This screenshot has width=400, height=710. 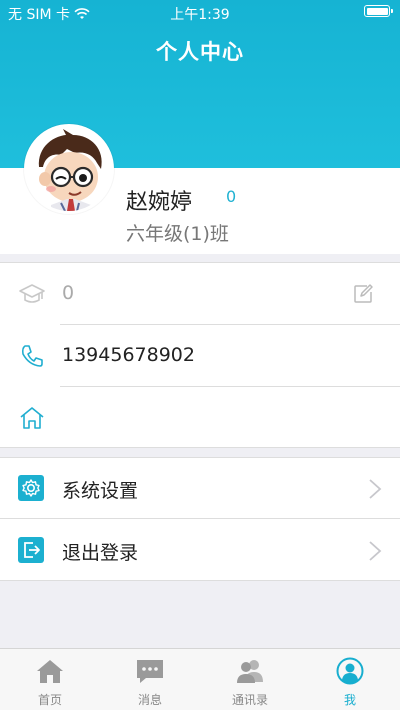 I want to click on home-outline-icon, so click(x=32, y=418).